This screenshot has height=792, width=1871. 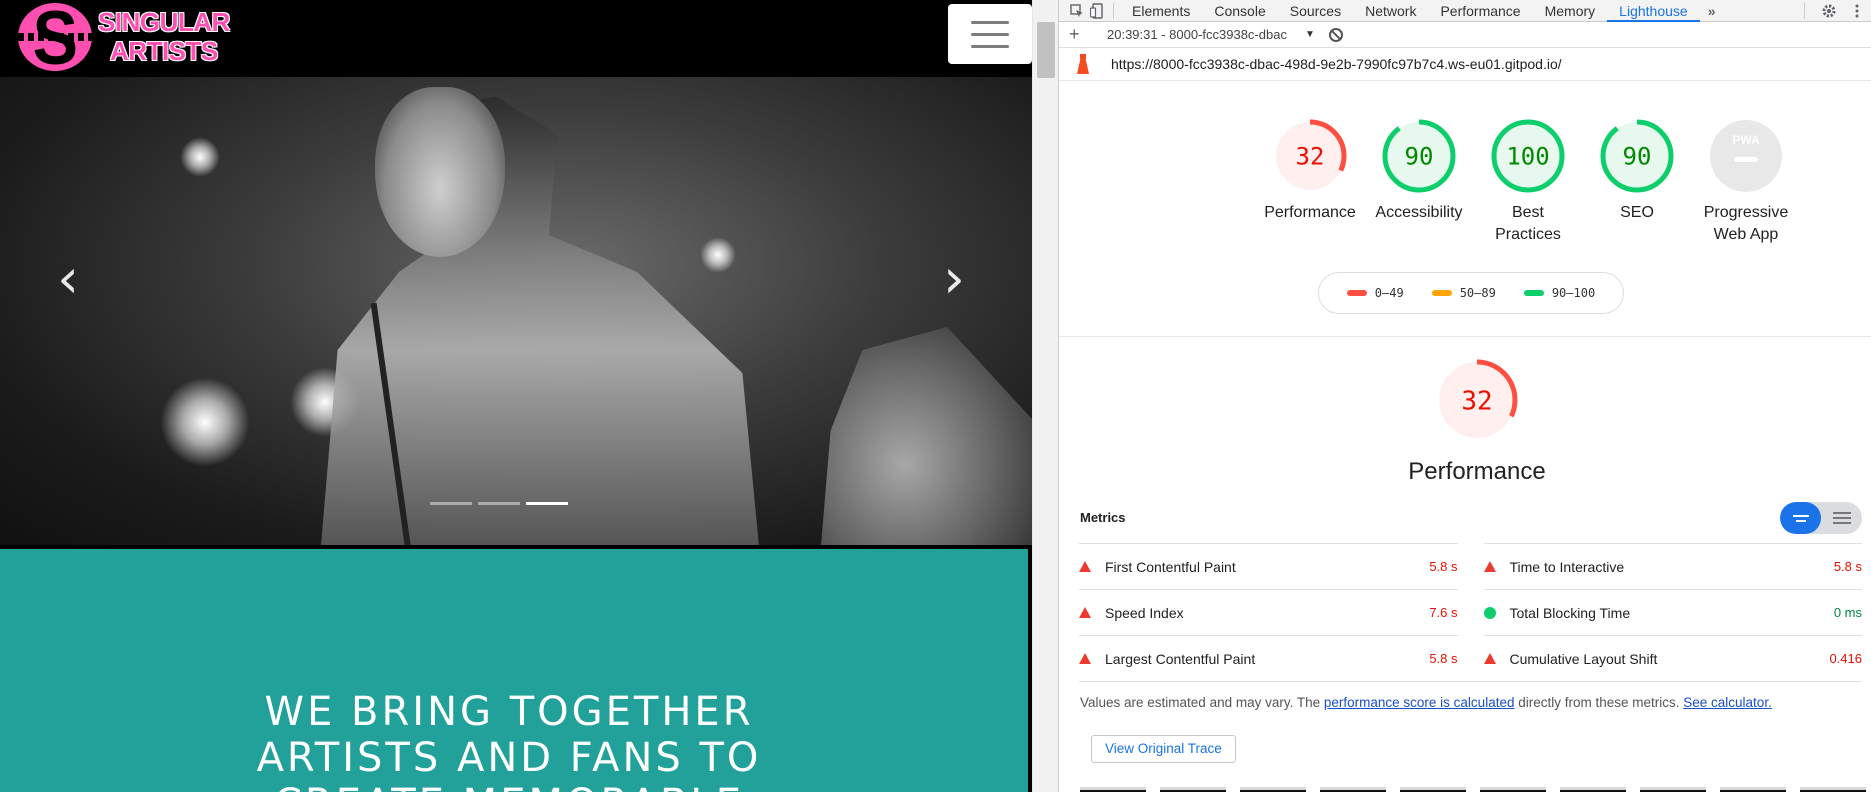 I want to click on pwa-dash, so click(x=1746, y=159).